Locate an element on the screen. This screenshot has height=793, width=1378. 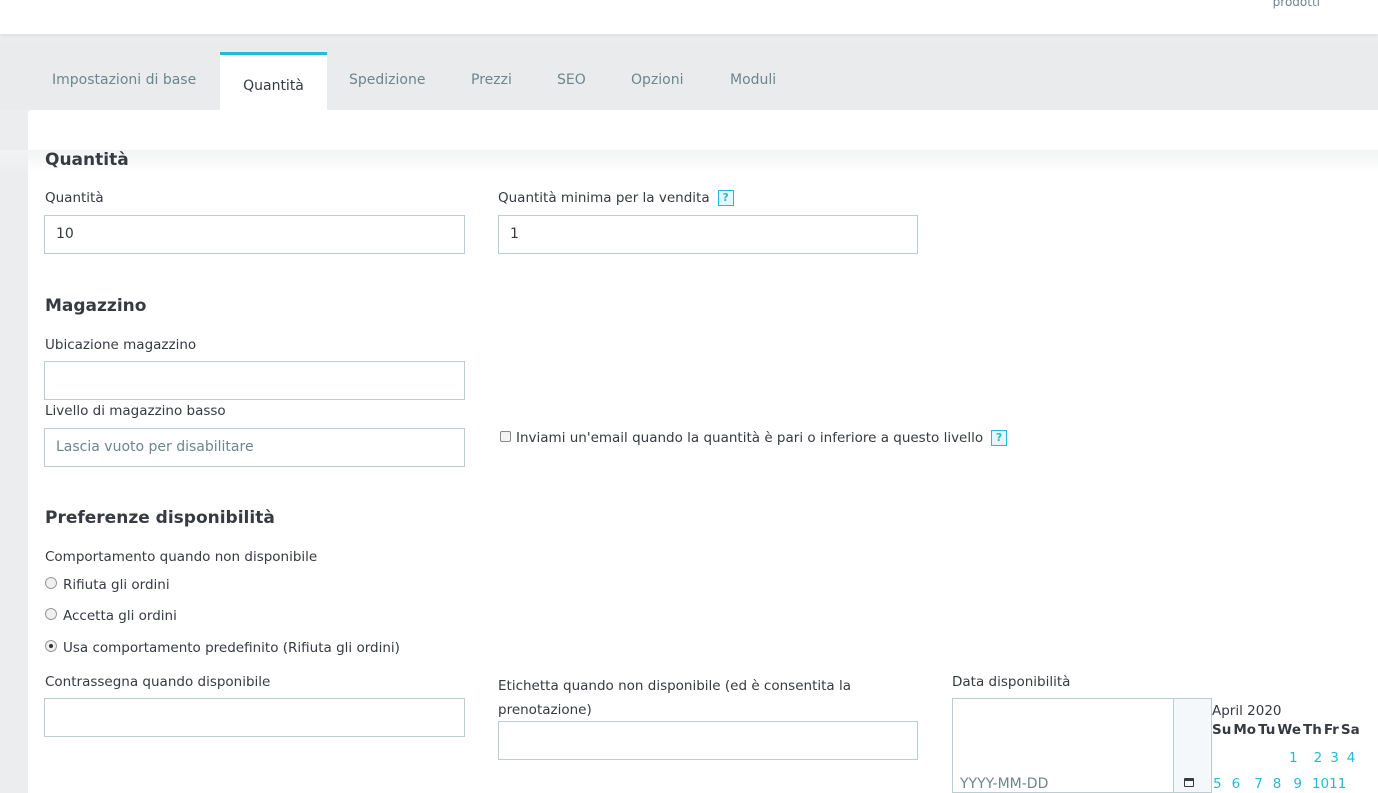
day-cell: 4 is located at coordinates (1351, 758).